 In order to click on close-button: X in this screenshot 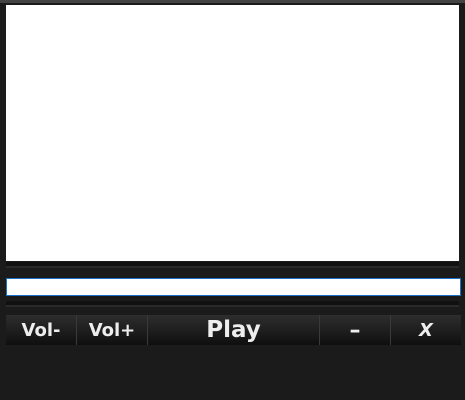, I will do `click(426, 330)`.